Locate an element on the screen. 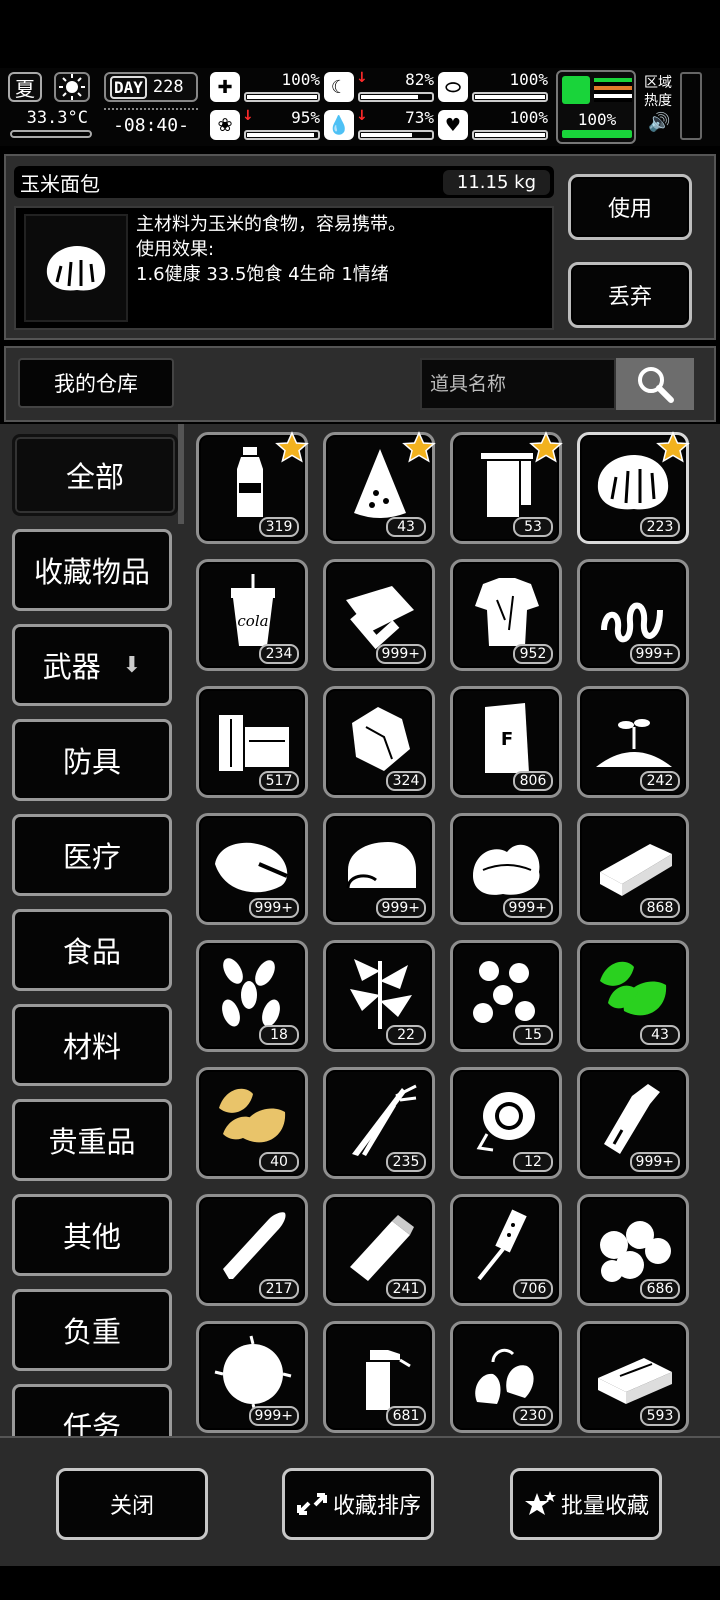  load-stripes-icon is located at coordinates (613, 90).